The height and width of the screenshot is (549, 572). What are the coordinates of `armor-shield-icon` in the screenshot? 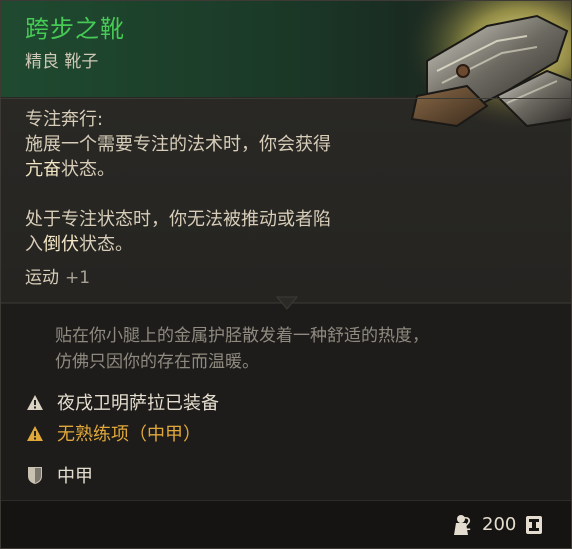 It's located at (35, 475).